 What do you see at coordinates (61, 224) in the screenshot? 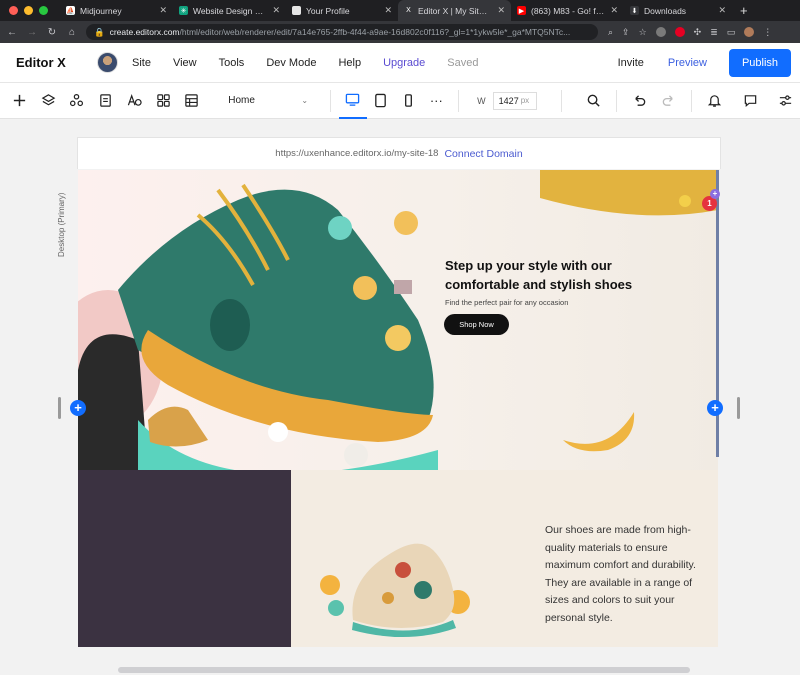
I see `breakpoint-label: Desktop (Primary)` at bounding box center [61, 224].